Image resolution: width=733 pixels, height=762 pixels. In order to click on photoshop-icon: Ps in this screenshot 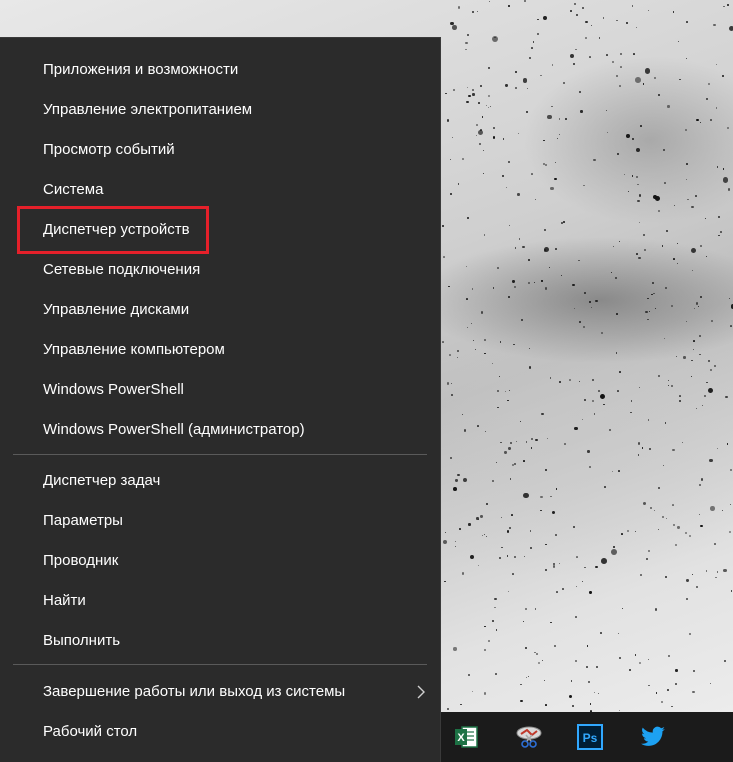, I will do `click(590, 737)`.